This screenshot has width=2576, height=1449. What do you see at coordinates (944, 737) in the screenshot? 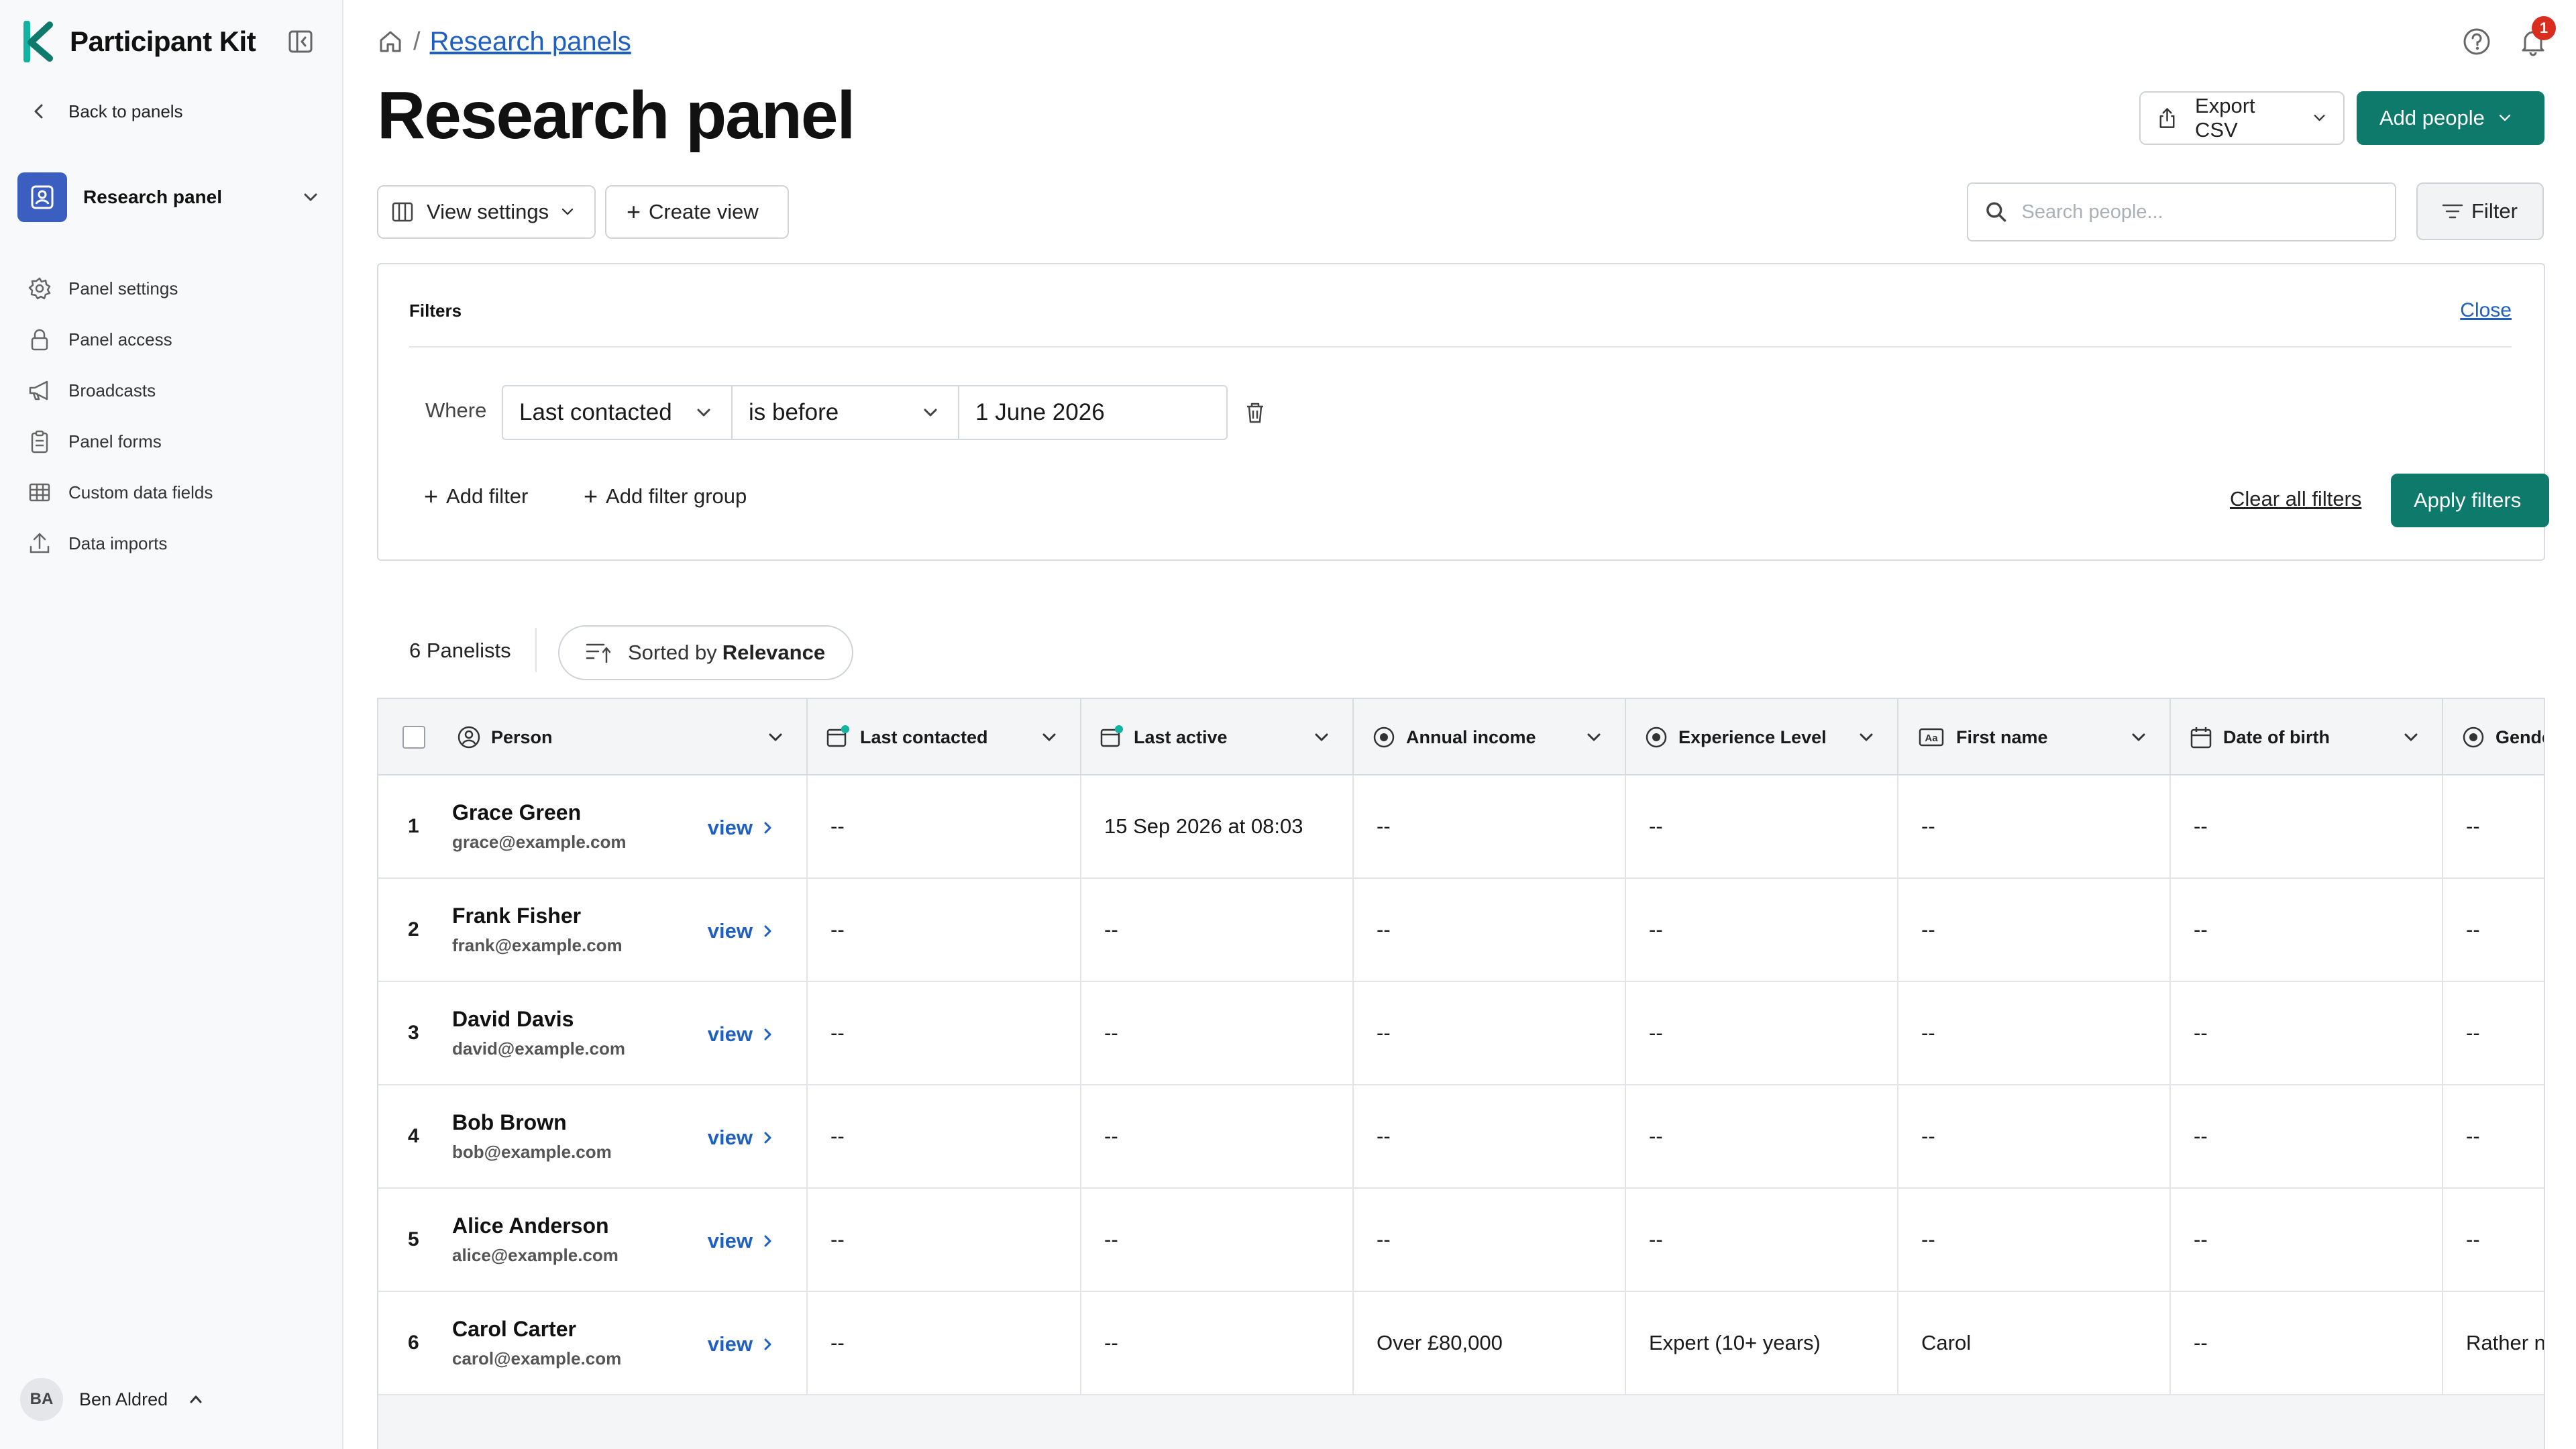
I see `column-header-last-contacted: Last contacted` at bounding box center [944, 737].